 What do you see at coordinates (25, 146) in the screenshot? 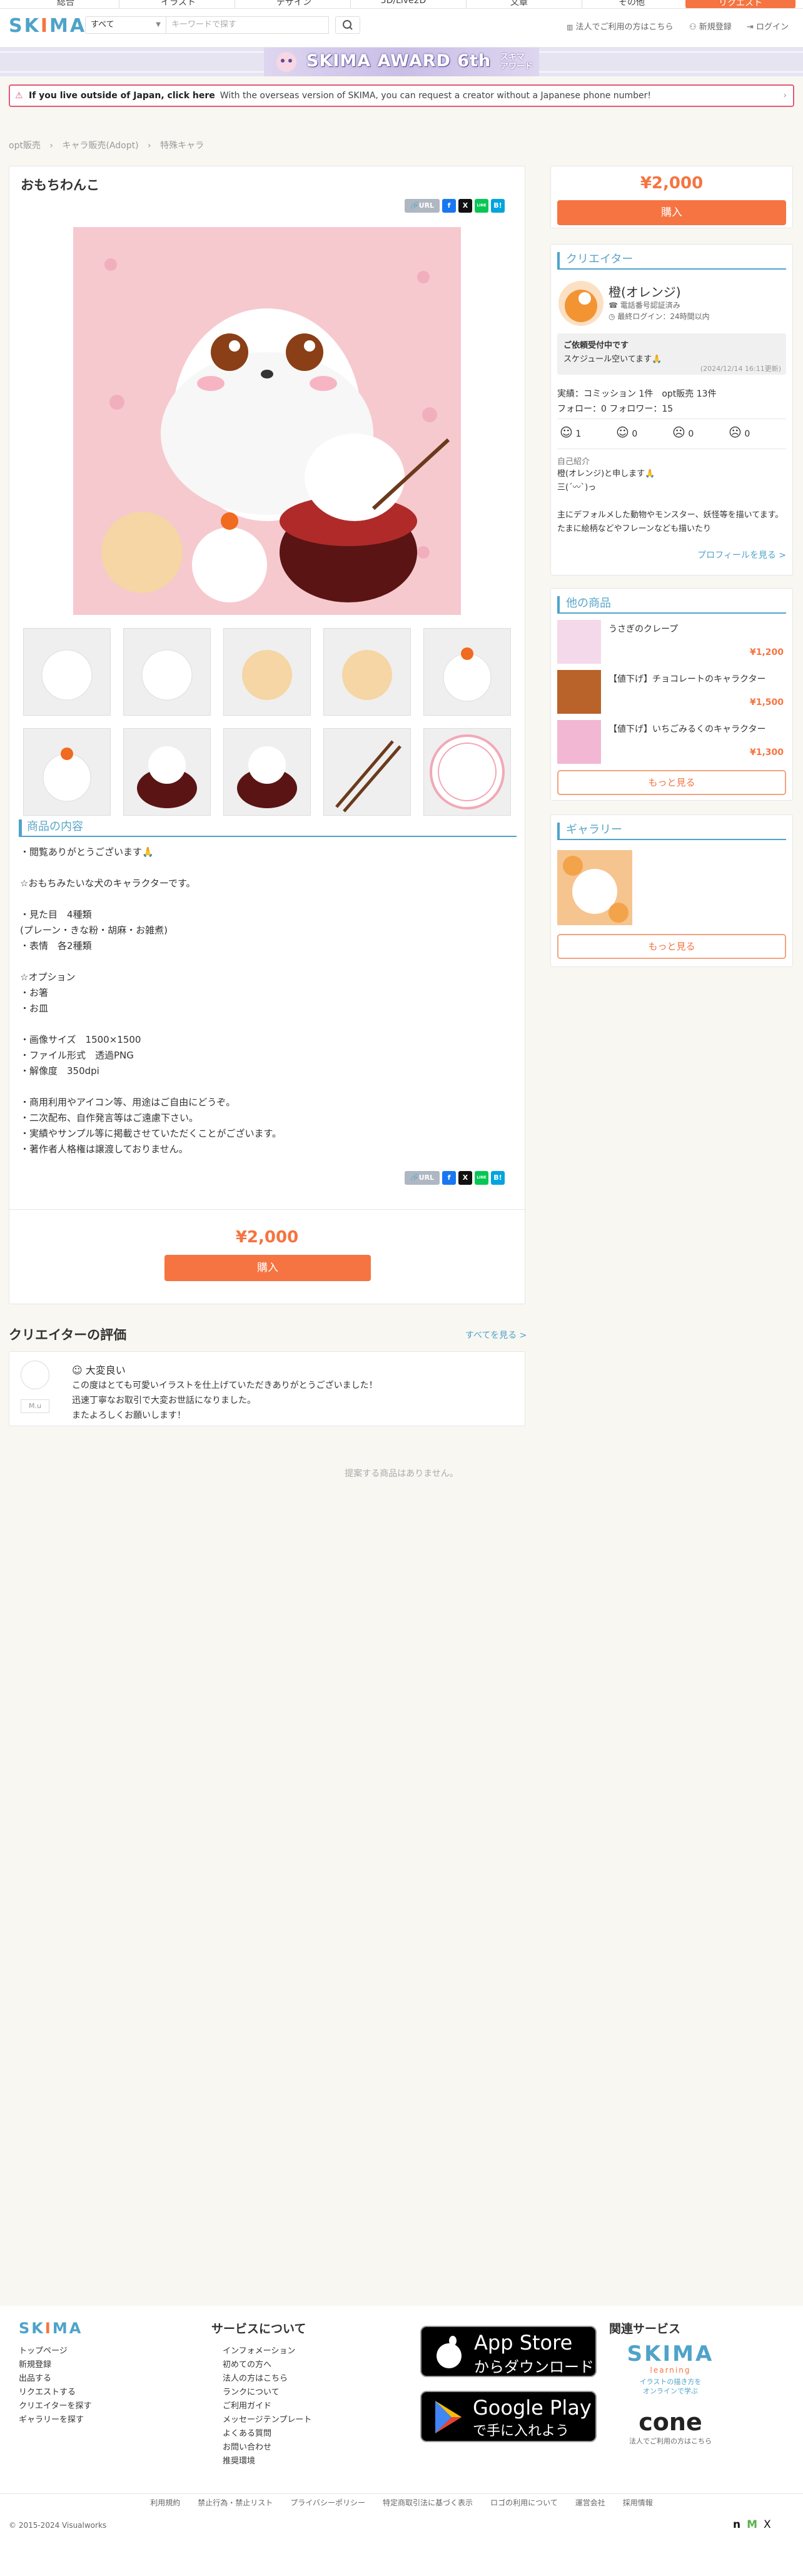
I see `breadcrumb-item: opt販売` at bounding box center [25, 146].